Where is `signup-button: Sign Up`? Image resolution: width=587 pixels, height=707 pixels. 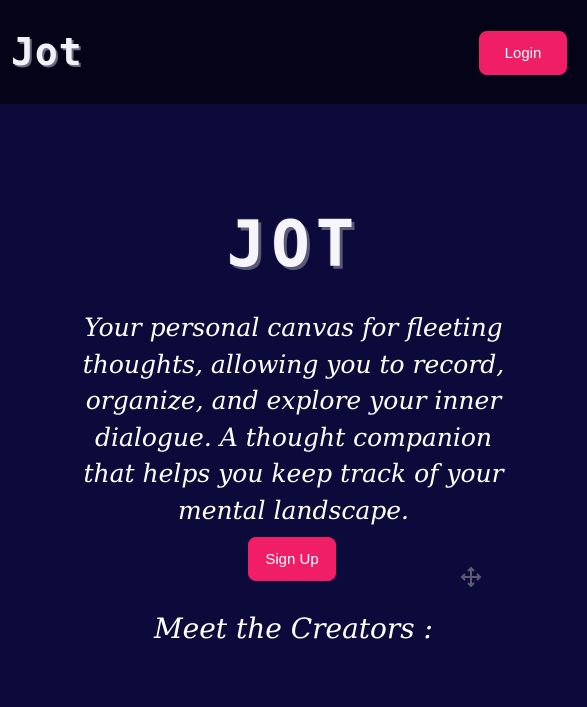
signup-button: Sign Up is located at coordinates (292, 559).